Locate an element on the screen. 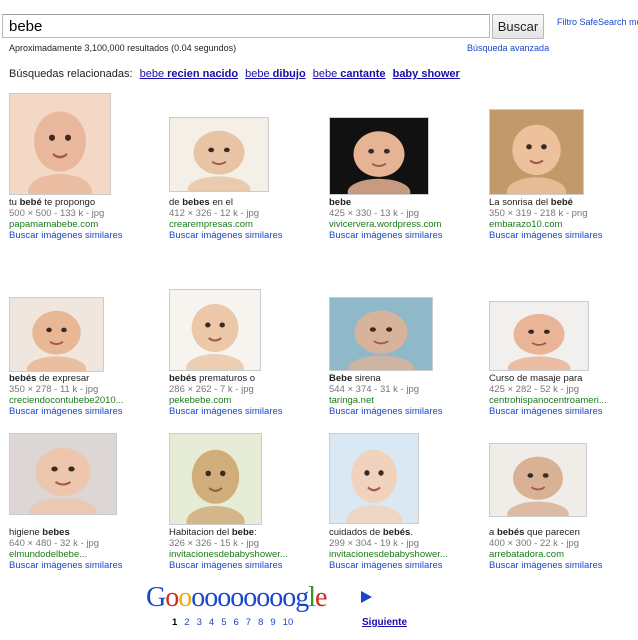 The width and height of the screenshot is (638, 640). related-link: bebe cantante is located at coordinates (349, 74).